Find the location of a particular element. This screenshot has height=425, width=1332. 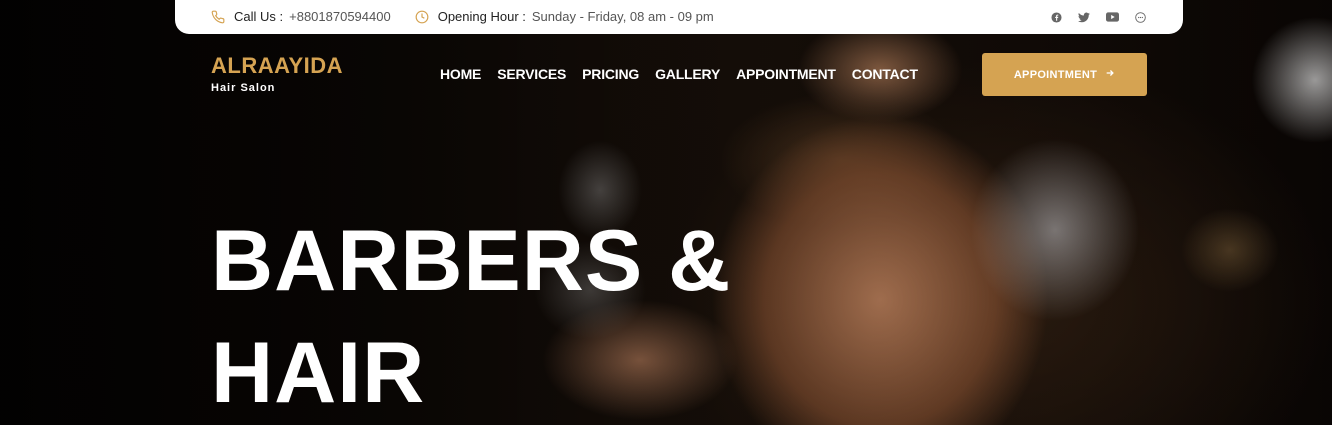

nav-home: HOME is located at coordinates (460, 74).